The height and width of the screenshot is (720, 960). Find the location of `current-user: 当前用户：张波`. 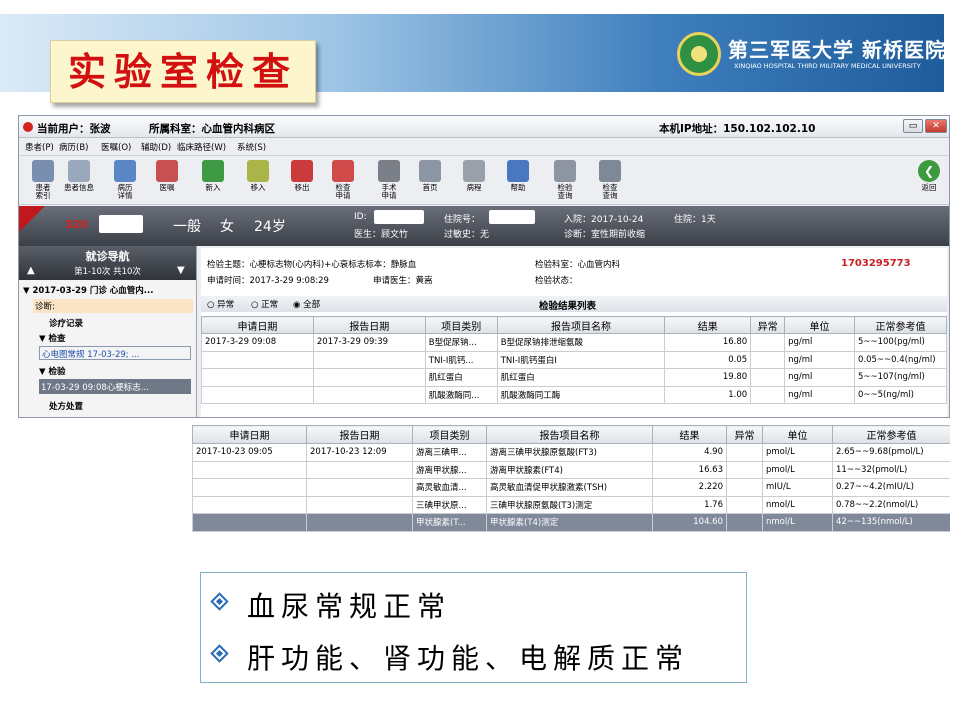

current-user: 当前用户：张波 is located at coordinates (74, 129).